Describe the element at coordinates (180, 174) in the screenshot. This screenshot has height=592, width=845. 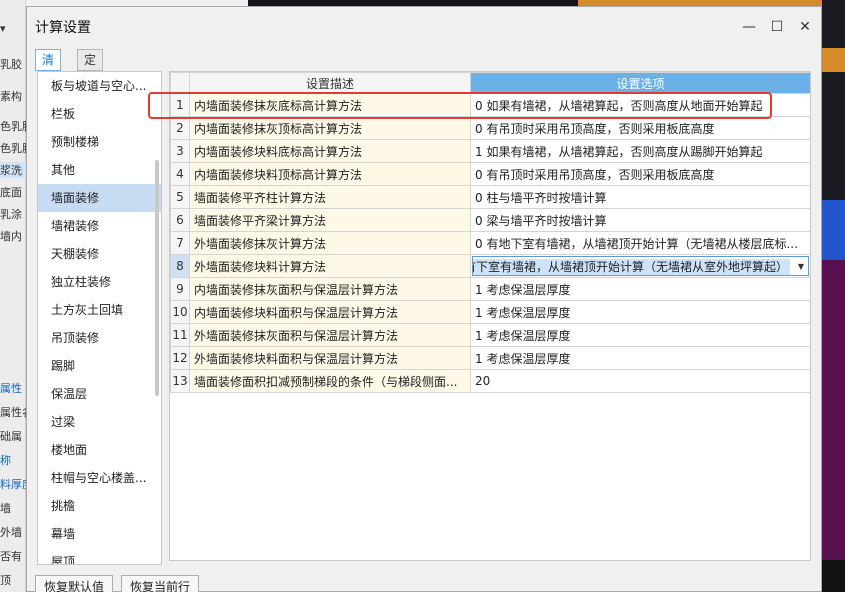
I see `row-index: 4` at that location.